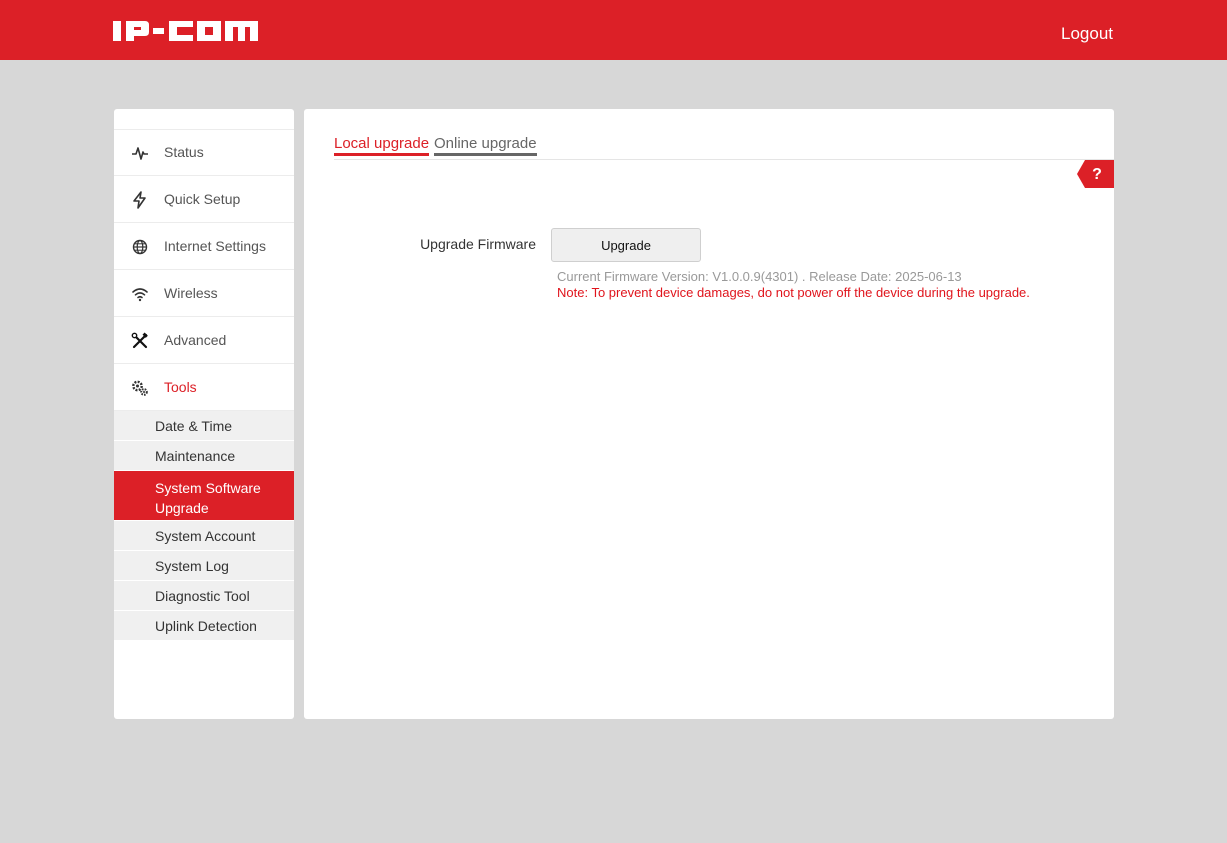 The height and width of the screenshot is (843, 1227). I want to click on tools-icon, so click(139, 340).